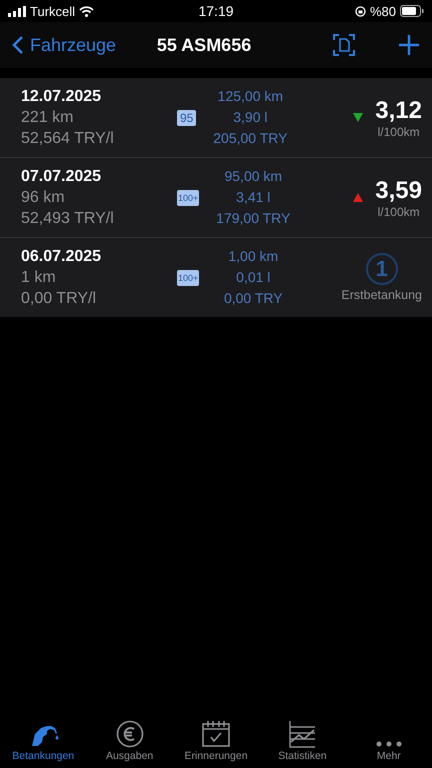  I want to click on fuel-volume: 0,01 l, so click(253, 277).